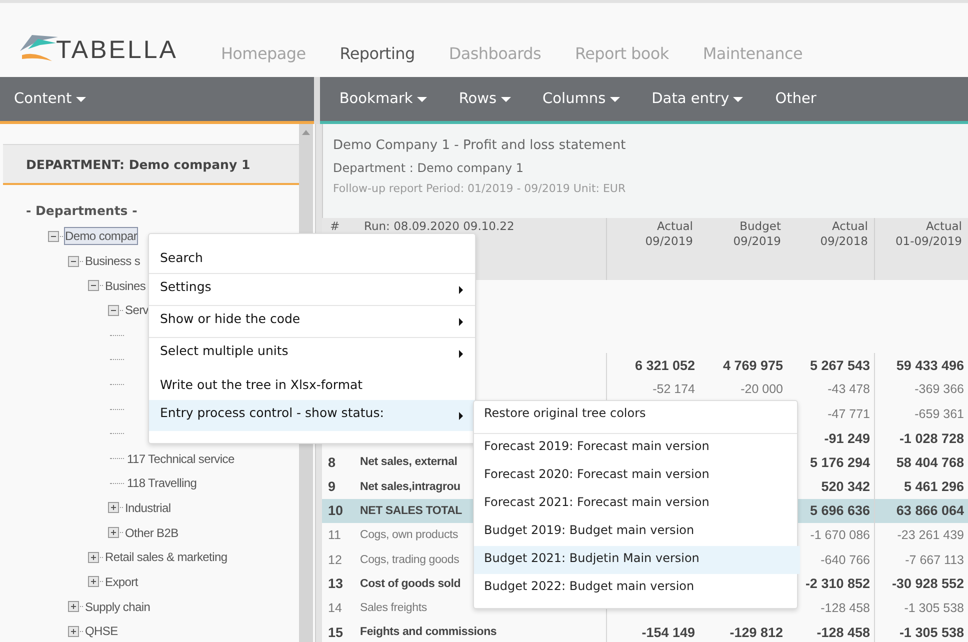 The height and width of the screenshot is (642, 968). Describe the element at coordinates (743, 249) in the screenshot. I see `column-header: Budget 09/2019` at that location.